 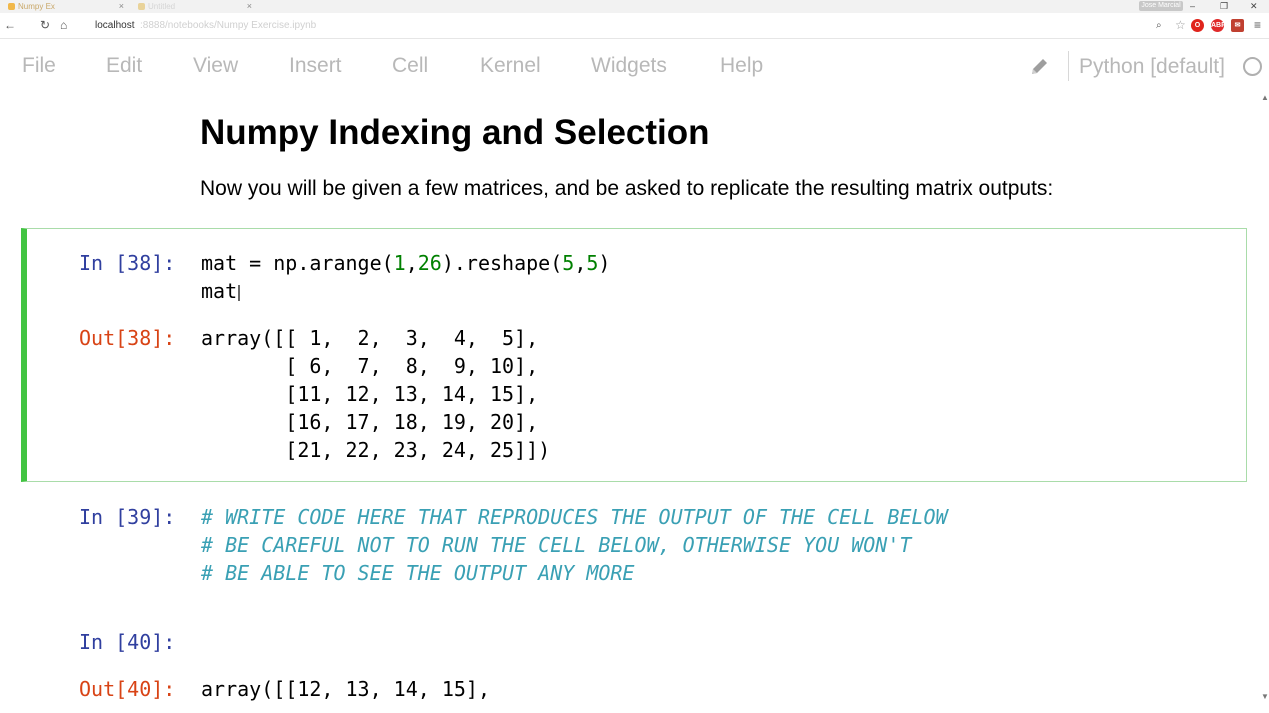 I want to click on gmail-icon: ✉, so click(x=1237, y=25).